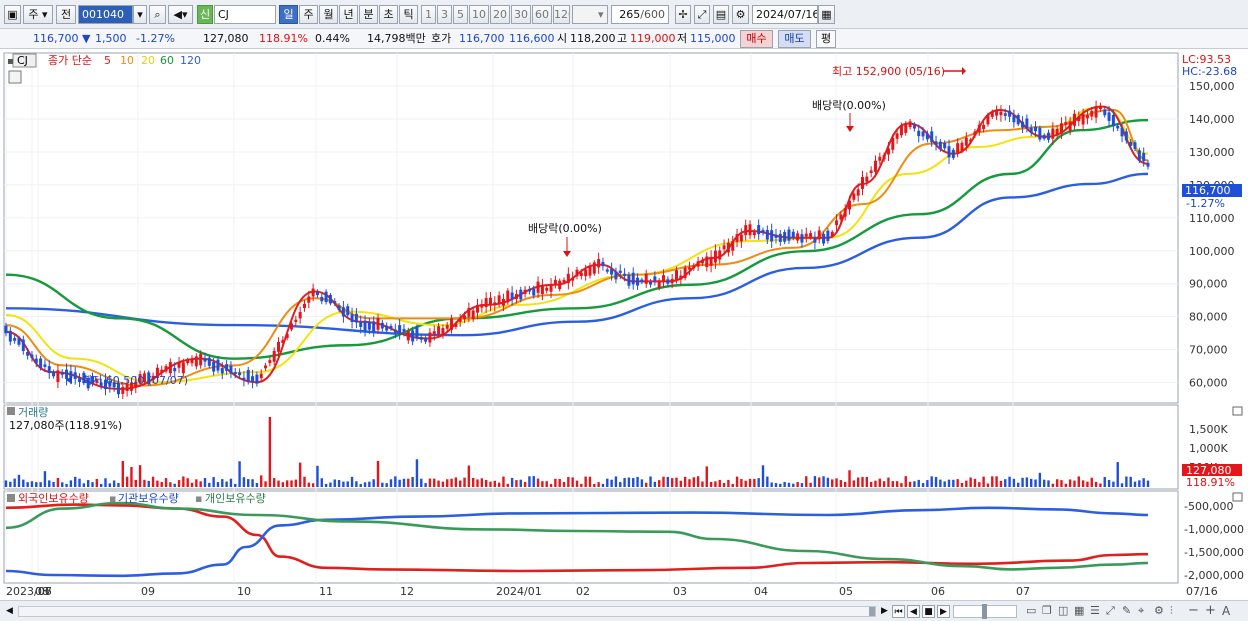 This screenshot has width=1248, height=621. I want to click on zoom-slider, so click(985, 611).